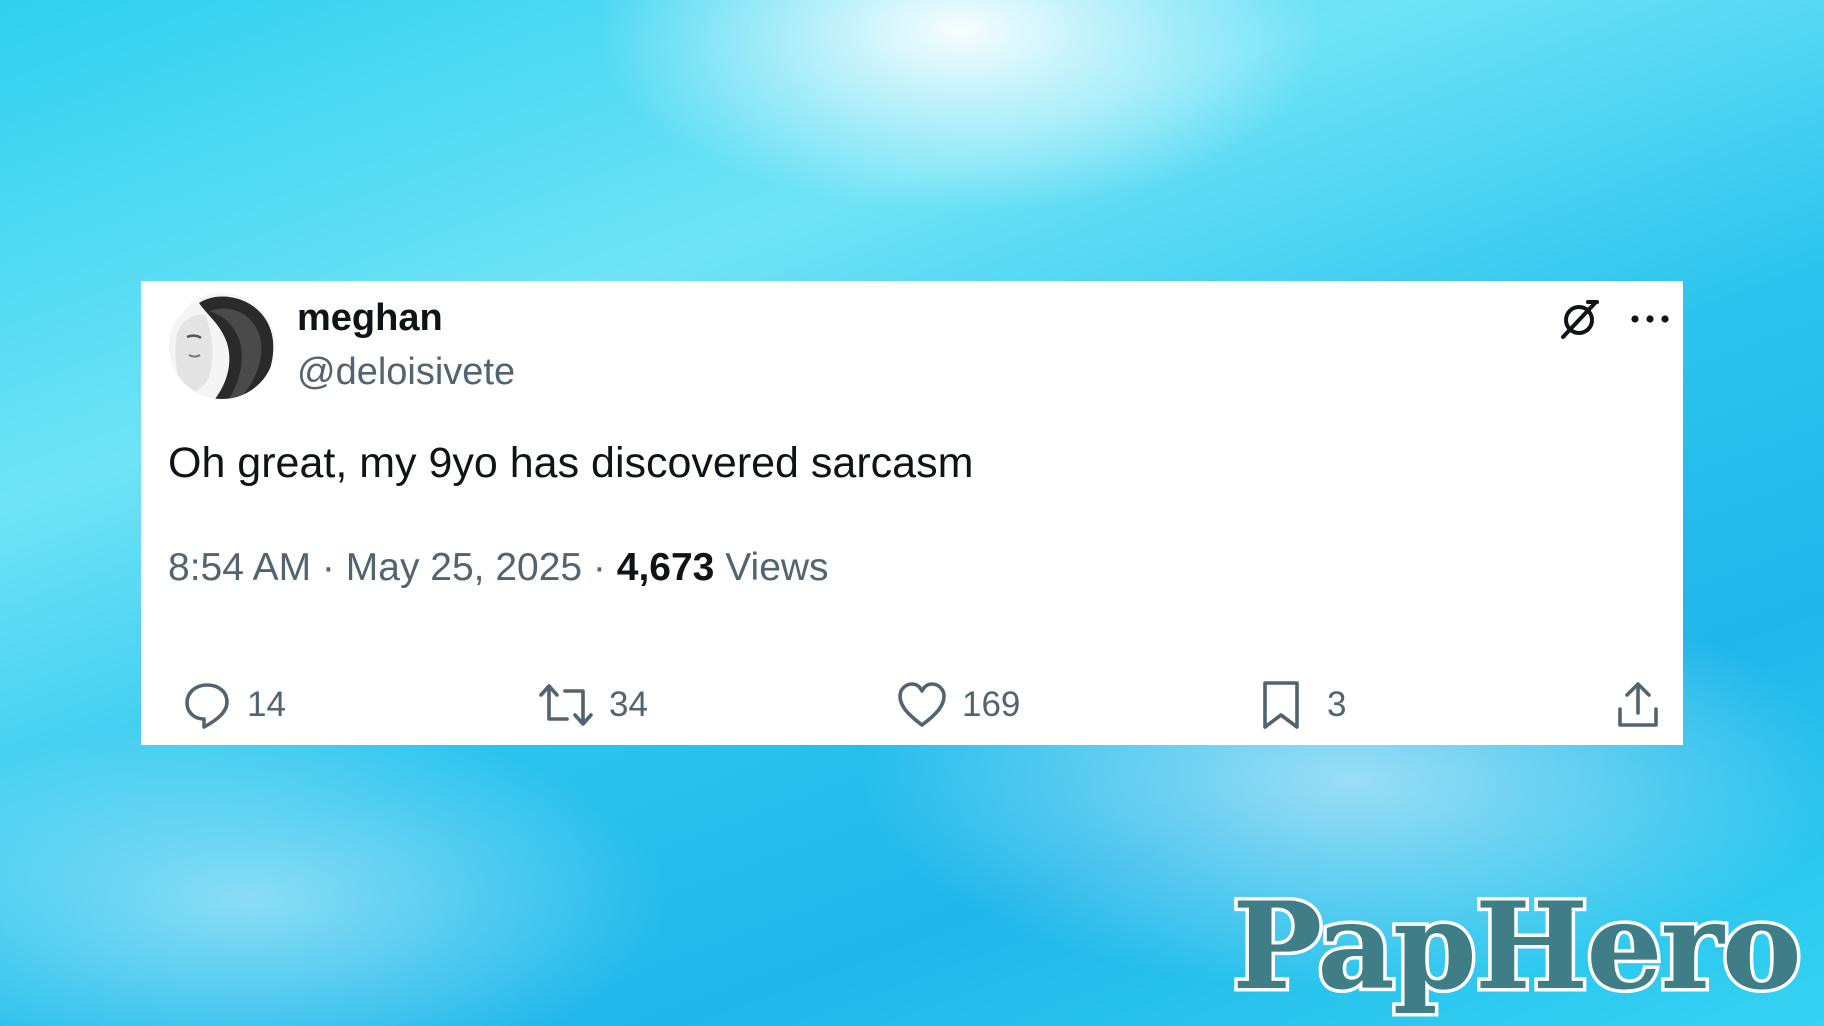 This screenshot has width=1824, height=1026. What do you see at coordinates (406, 372) in the screenshot?
I see `author-handle: @deloisivete` at bounding box center [406, 372].